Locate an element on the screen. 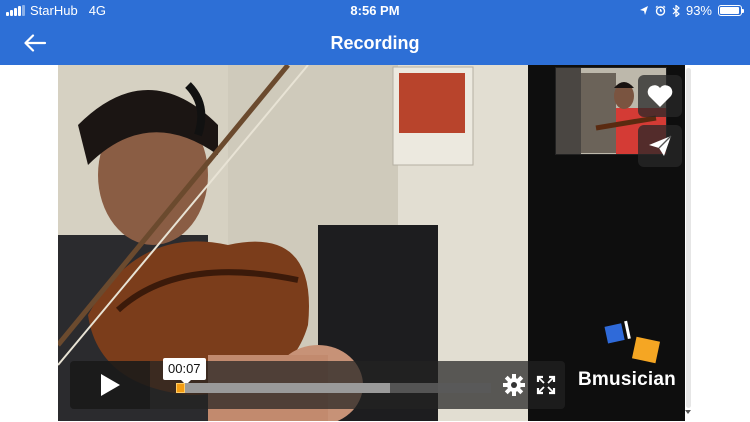 The height and width of the screenshot is (422, 750). status-time: 8:56 PM is located at coordinates (375, 10).